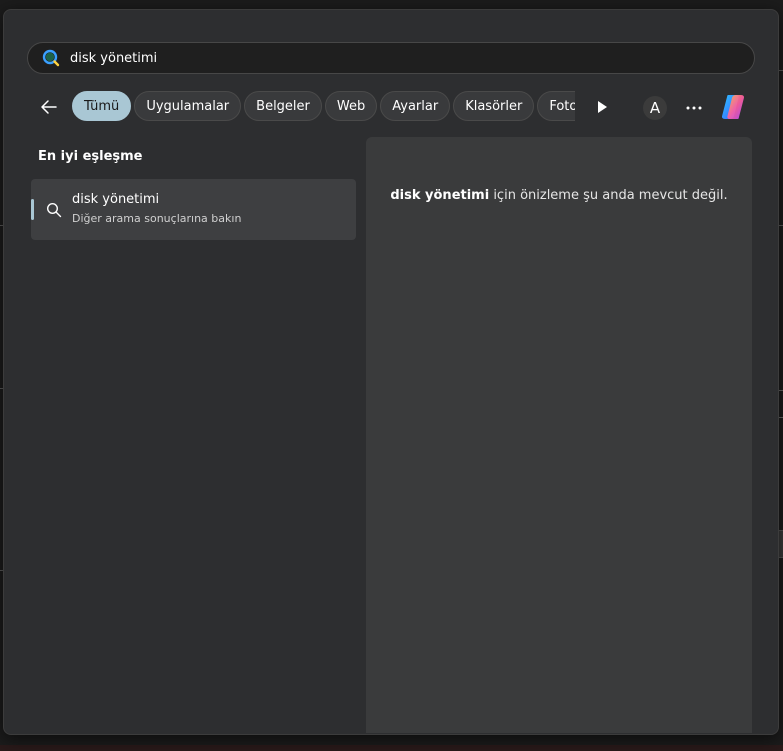 The image size is (783, 751). What do you see at coordinates (415, 106) in the screenshot?
I see `filter-chip-settings: Ayarlar` at bounding box center [415, 106].